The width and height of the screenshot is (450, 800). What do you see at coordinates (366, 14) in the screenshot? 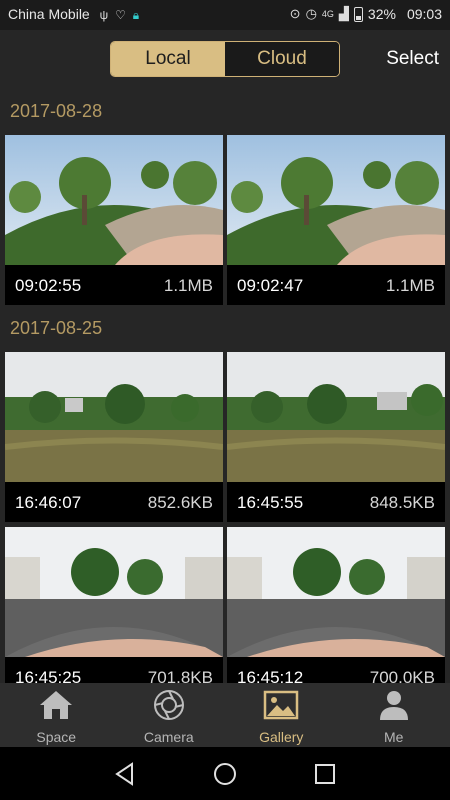
I see `status-right: ⊙ ◷ 4G ▟ 32% 09:03` at bounding box center [366, 14].